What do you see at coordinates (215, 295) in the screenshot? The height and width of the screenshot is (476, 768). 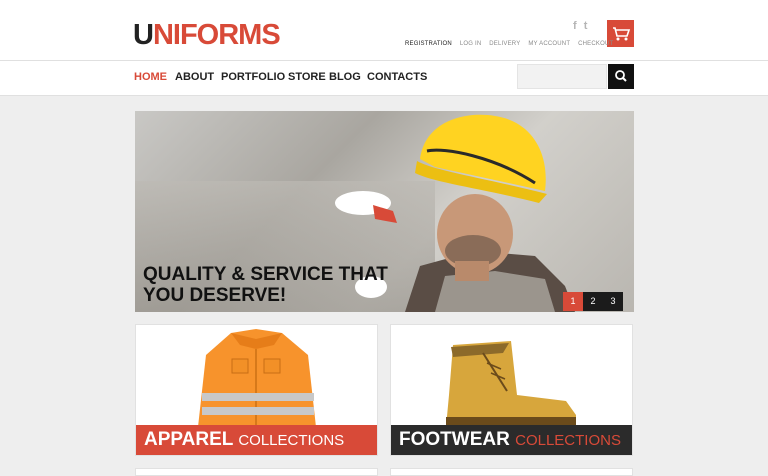 I see `hero-title-line-2: YOU DESERVE!` at bounding box center [215, 295].